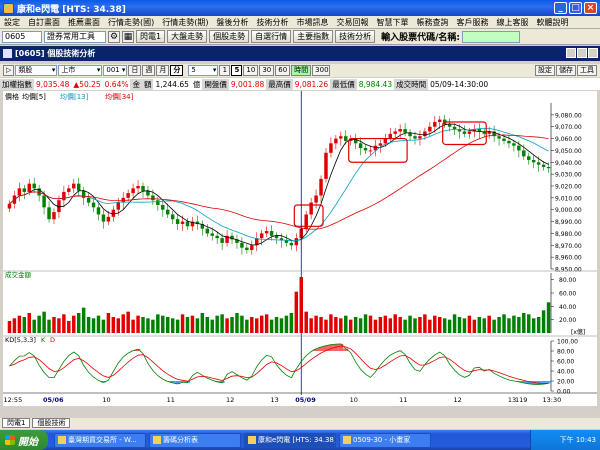 The image size is (600, 450). What do you see at coordinates (128, 36) in the screenshot?
I see `calculator-icon: ▦` at bounding box center [128, 36].